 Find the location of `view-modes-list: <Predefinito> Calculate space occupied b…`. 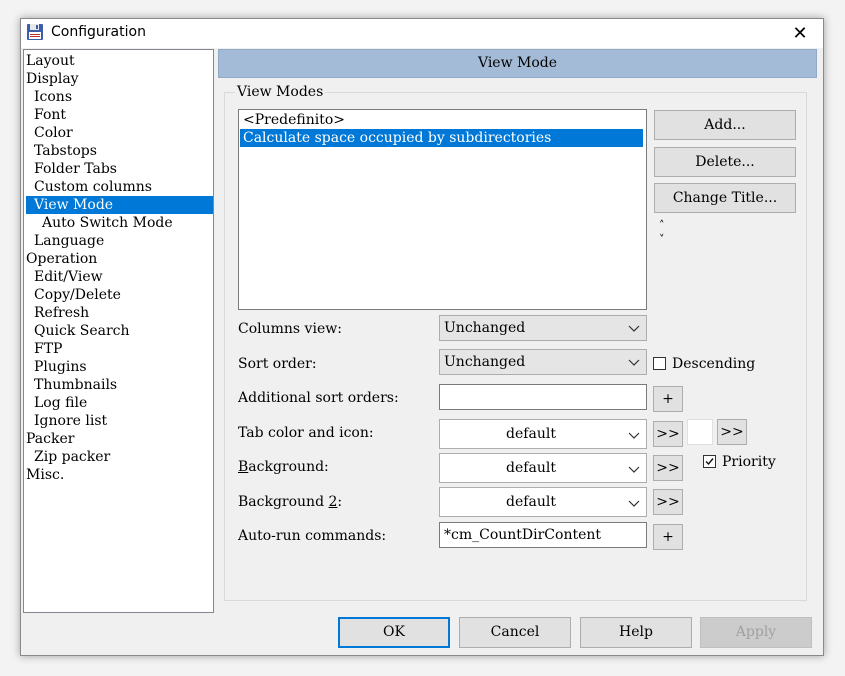

view-modes-list: <Predefinito> Calculate space occupied b… is located at coordinates (442, 209).